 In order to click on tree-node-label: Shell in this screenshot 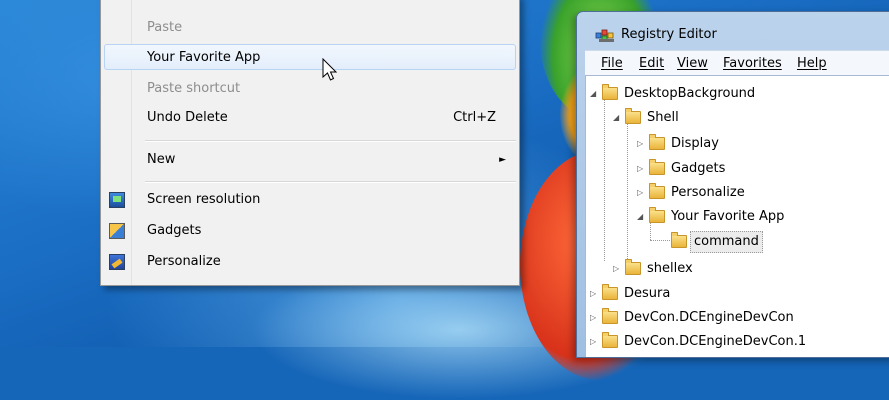, I will do `click(663, 117)`.